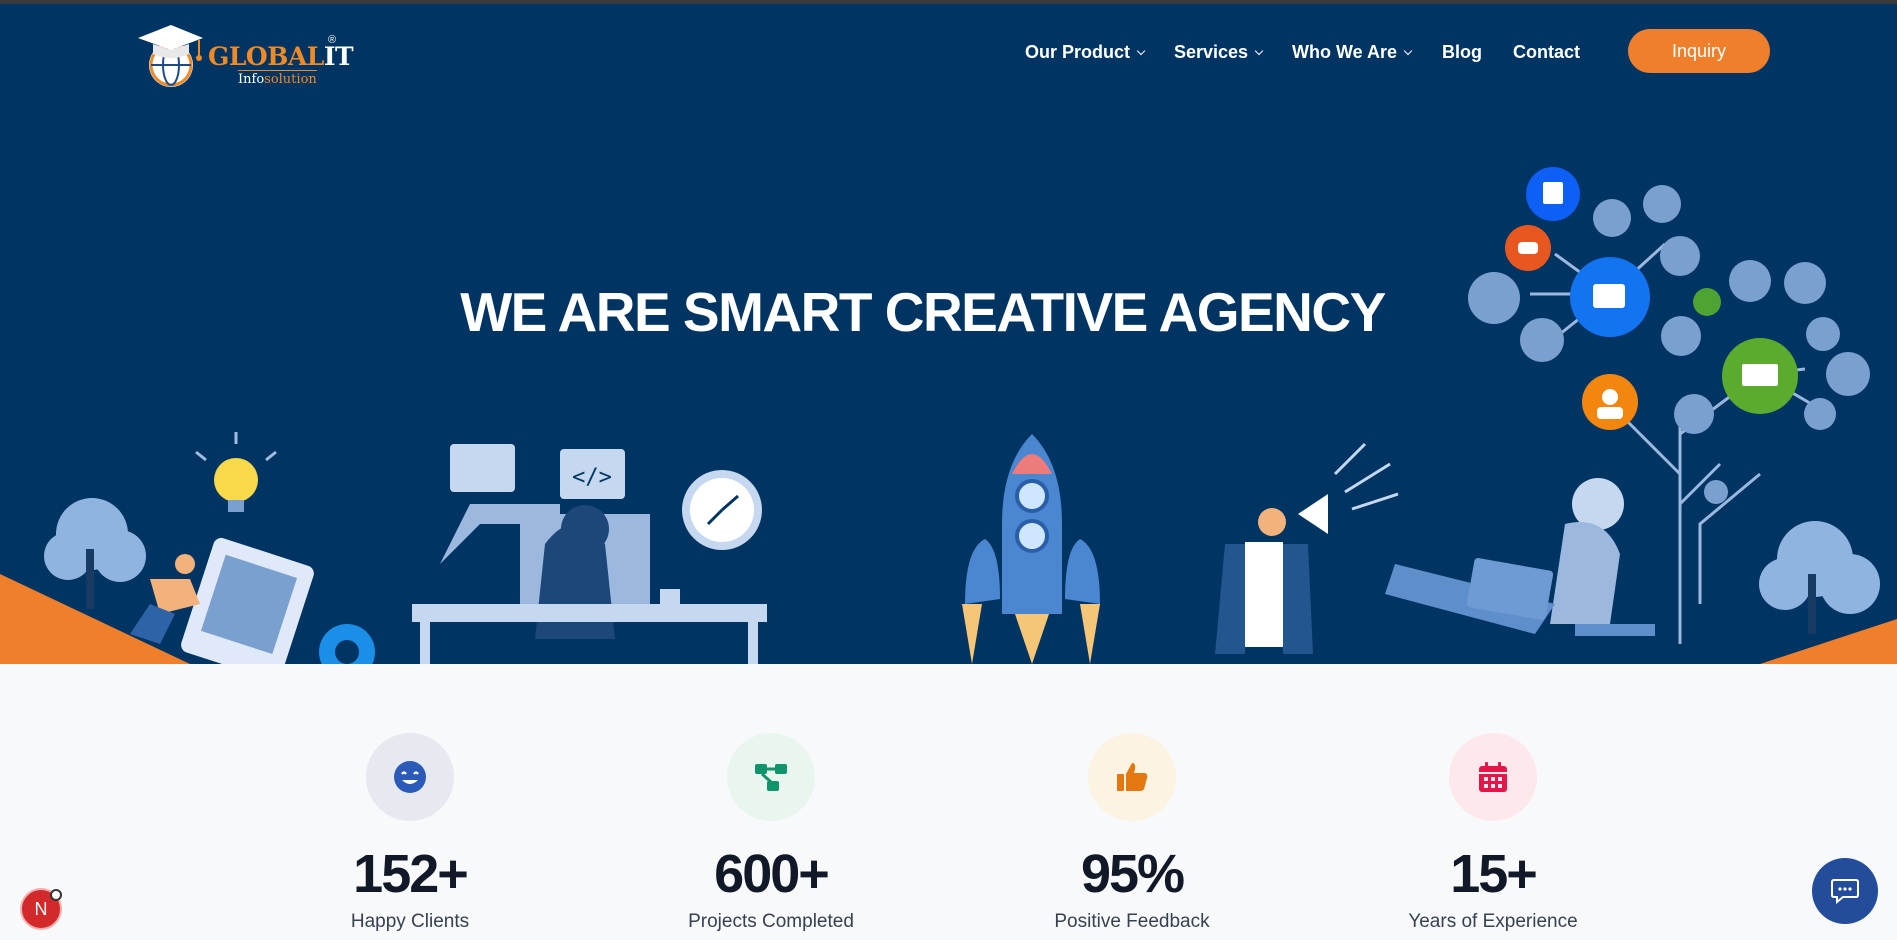 The image size is (1897, 940). Describe the element at coordinates (410, 833) in the screenshot. I see `stat-happy-clients: 152+ Happy Clients` at that location.